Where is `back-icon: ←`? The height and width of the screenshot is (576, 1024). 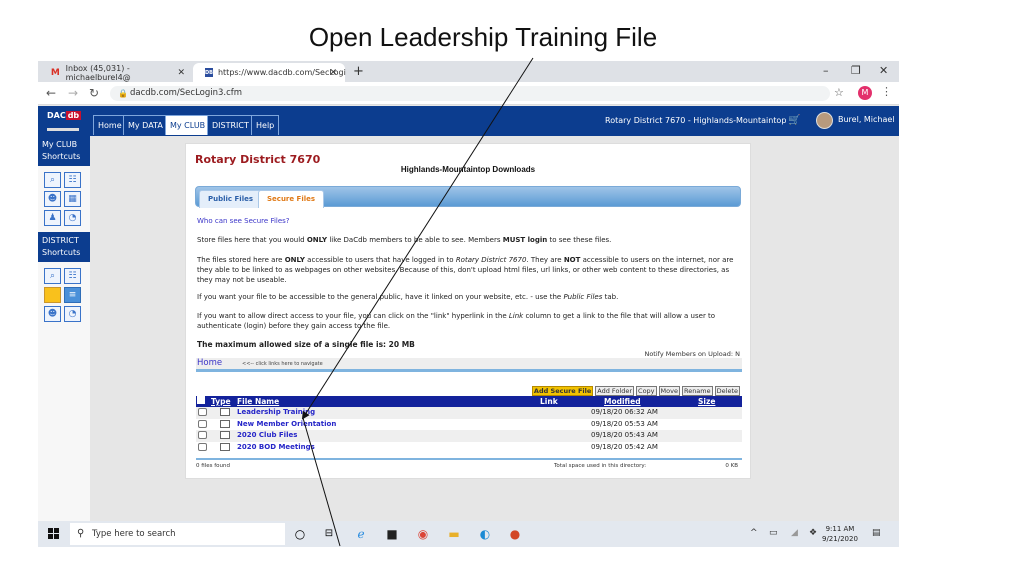 back-icon: ← is located at coordinates (51, 93).